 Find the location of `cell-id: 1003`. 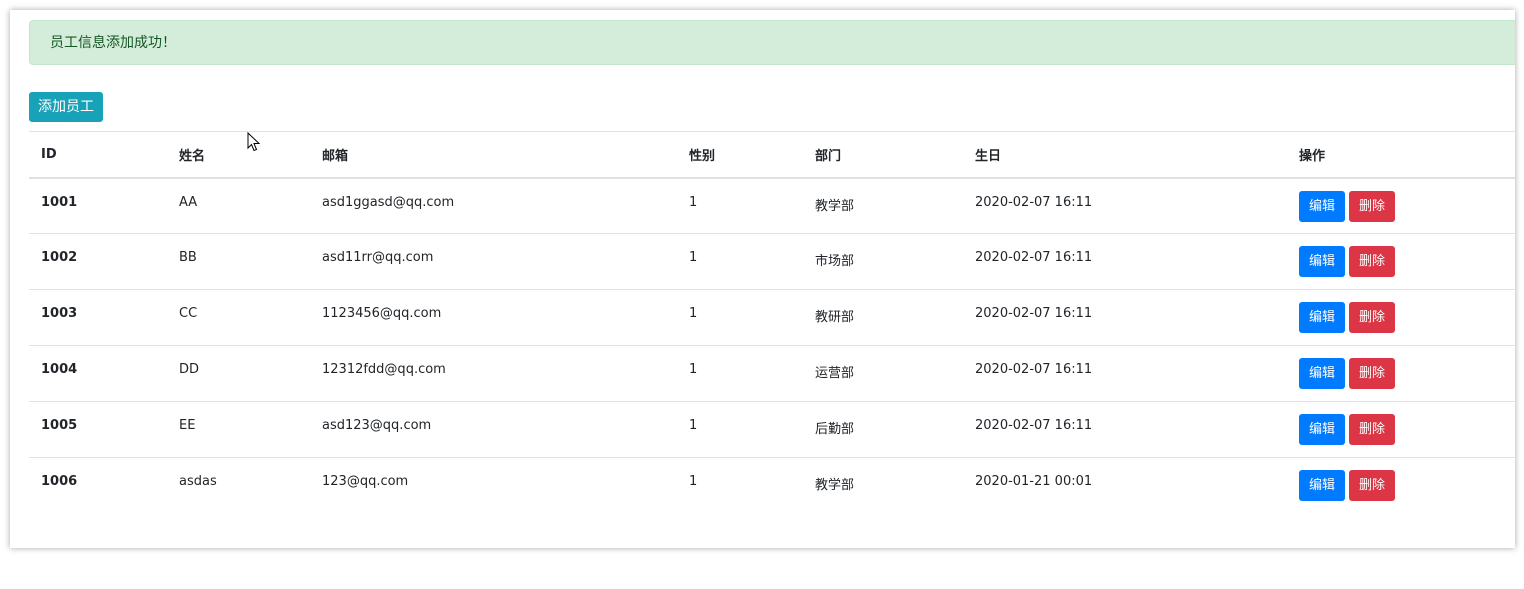

cell-id: 1003 is located at coordinates (98, 317).